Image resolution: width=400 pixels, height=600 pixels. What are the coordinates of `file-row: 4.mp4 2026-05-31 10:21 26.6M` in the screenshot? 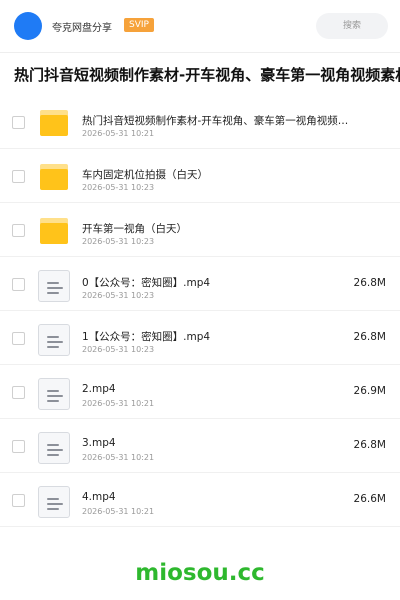 It's located at (200, 500).